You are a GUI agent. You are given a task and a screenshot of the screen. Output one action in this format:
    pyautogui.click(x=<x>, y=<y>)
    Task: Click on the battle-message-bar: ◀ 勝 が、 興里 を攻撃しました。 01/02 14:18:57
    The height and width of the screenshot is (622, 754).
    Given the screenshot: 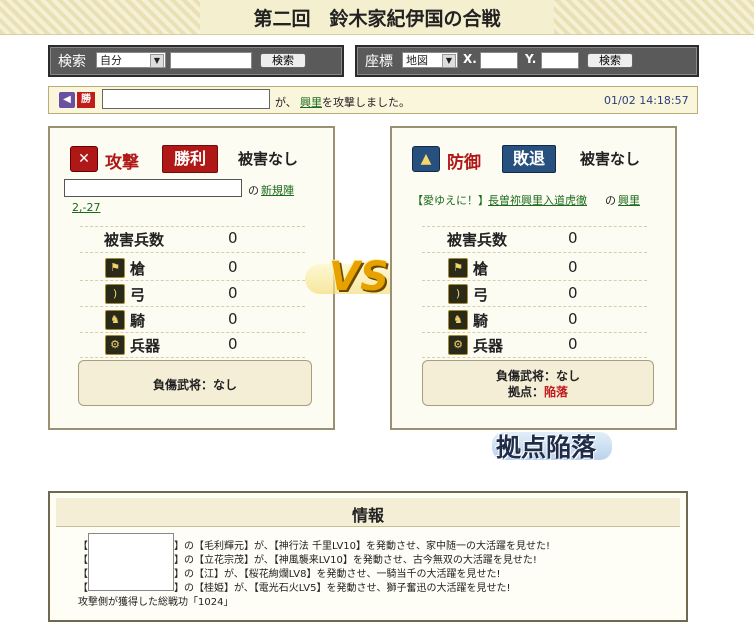 What is the action you would take?
    pyautogui.click(x=373, y=100)
    